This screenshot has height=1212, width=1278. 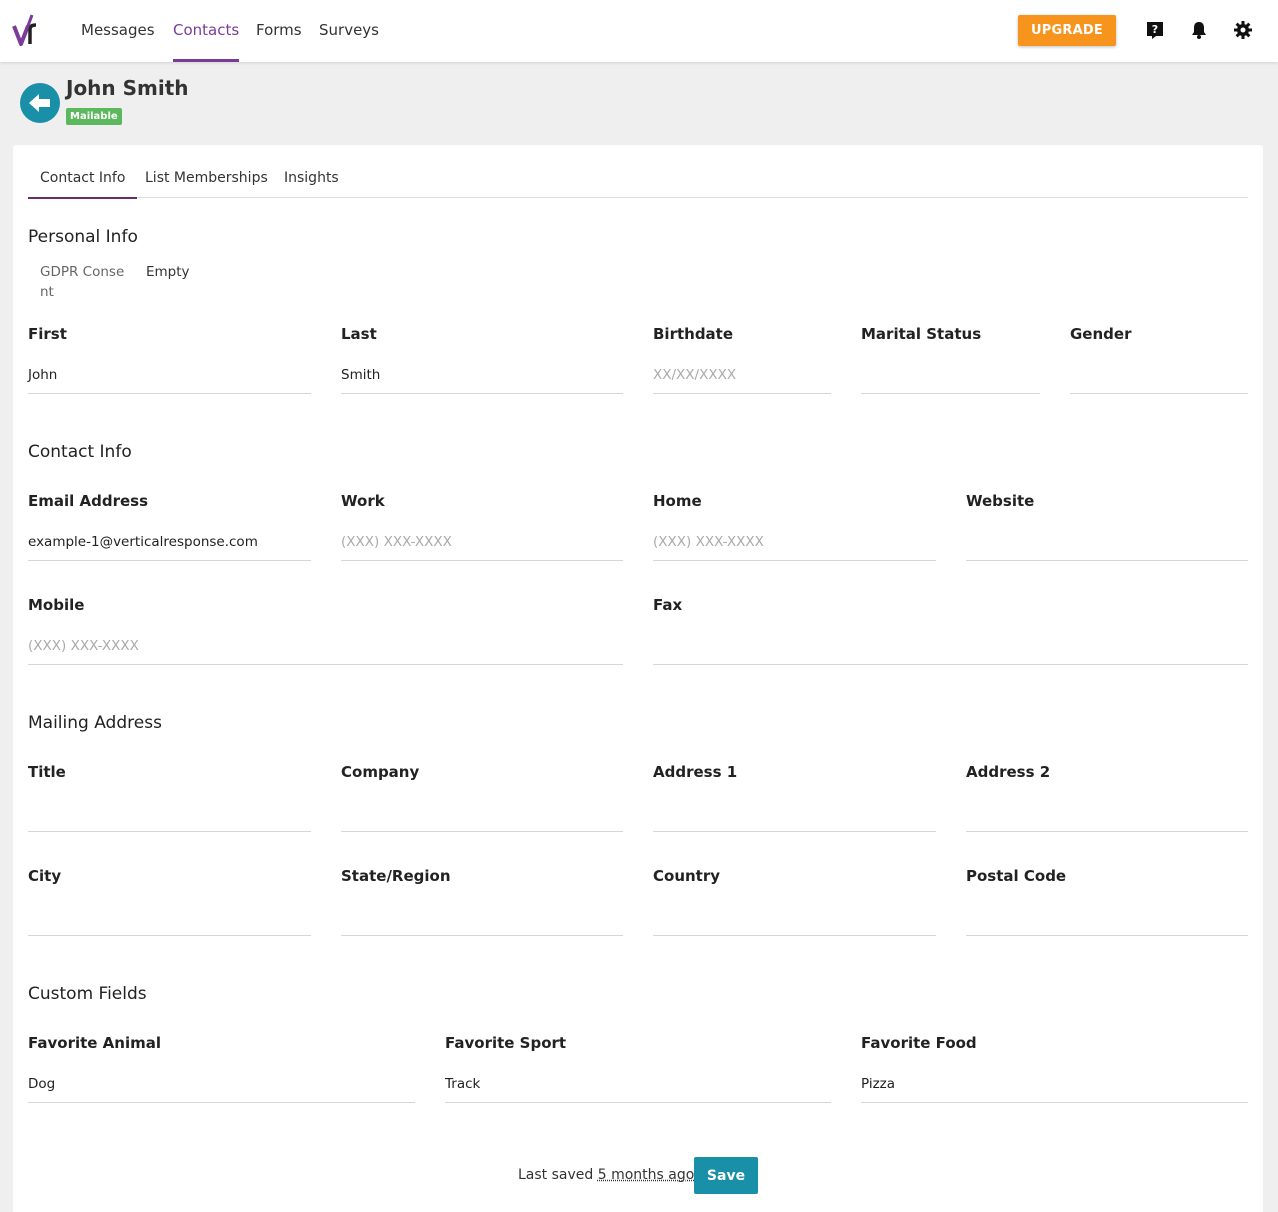 What do you see at coordinates (1000, 501) in the screenshot?
I see `website-label: Website` at bounding box center [1000, 501].